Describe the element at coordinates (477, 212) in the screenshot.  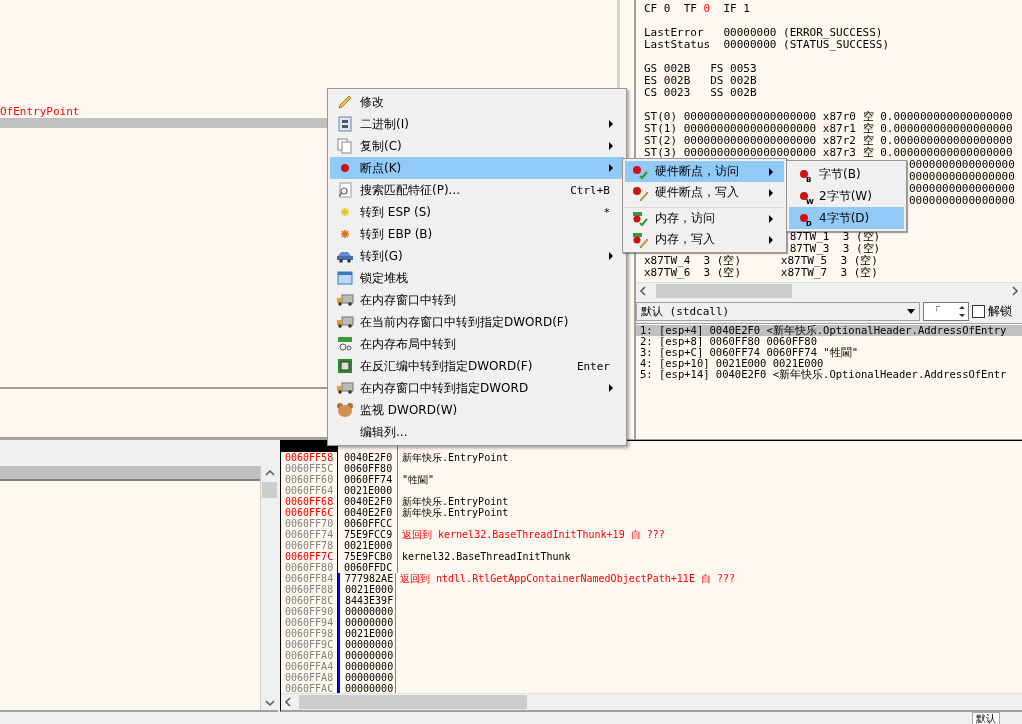
I see `menu-item: 转到 ESP (S) *` at that location.